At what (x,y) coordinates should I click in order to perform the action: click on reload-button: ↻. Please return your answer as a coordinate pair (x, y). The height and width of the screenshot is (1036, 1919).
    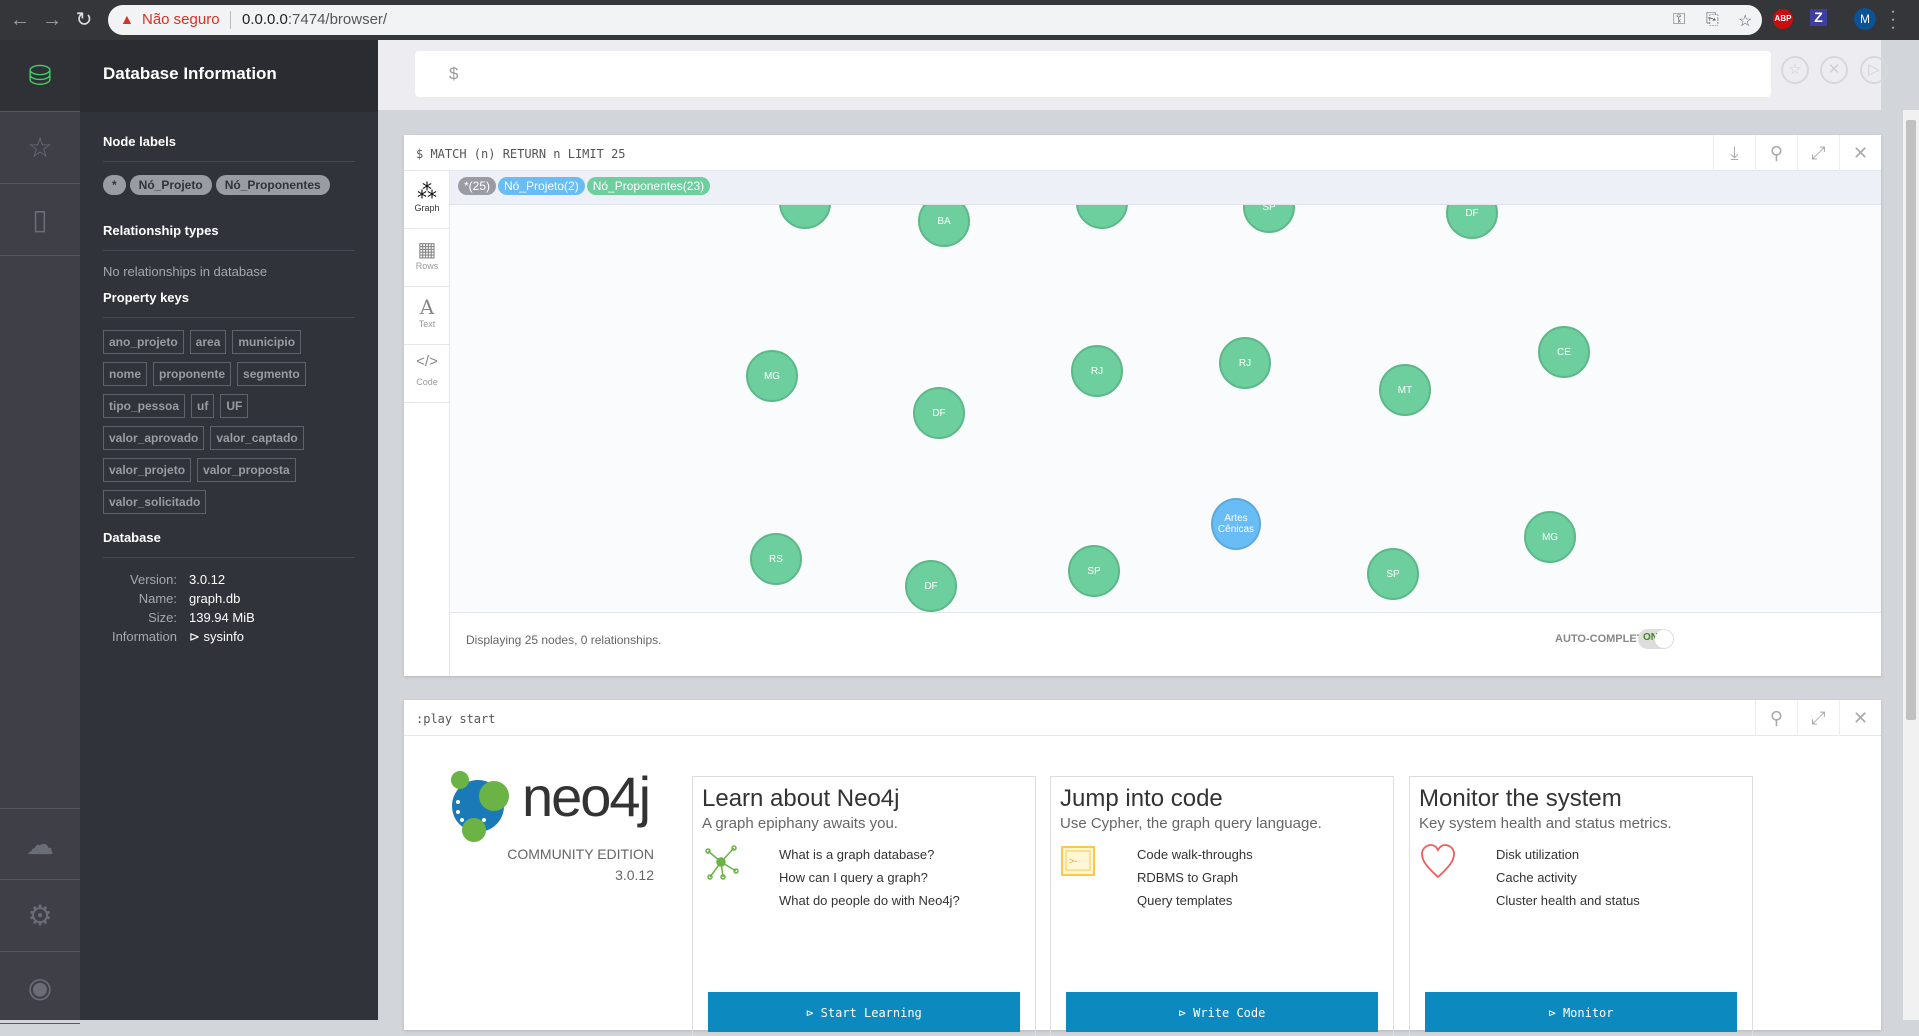
    Looking at the image, I should click on (84, 20).